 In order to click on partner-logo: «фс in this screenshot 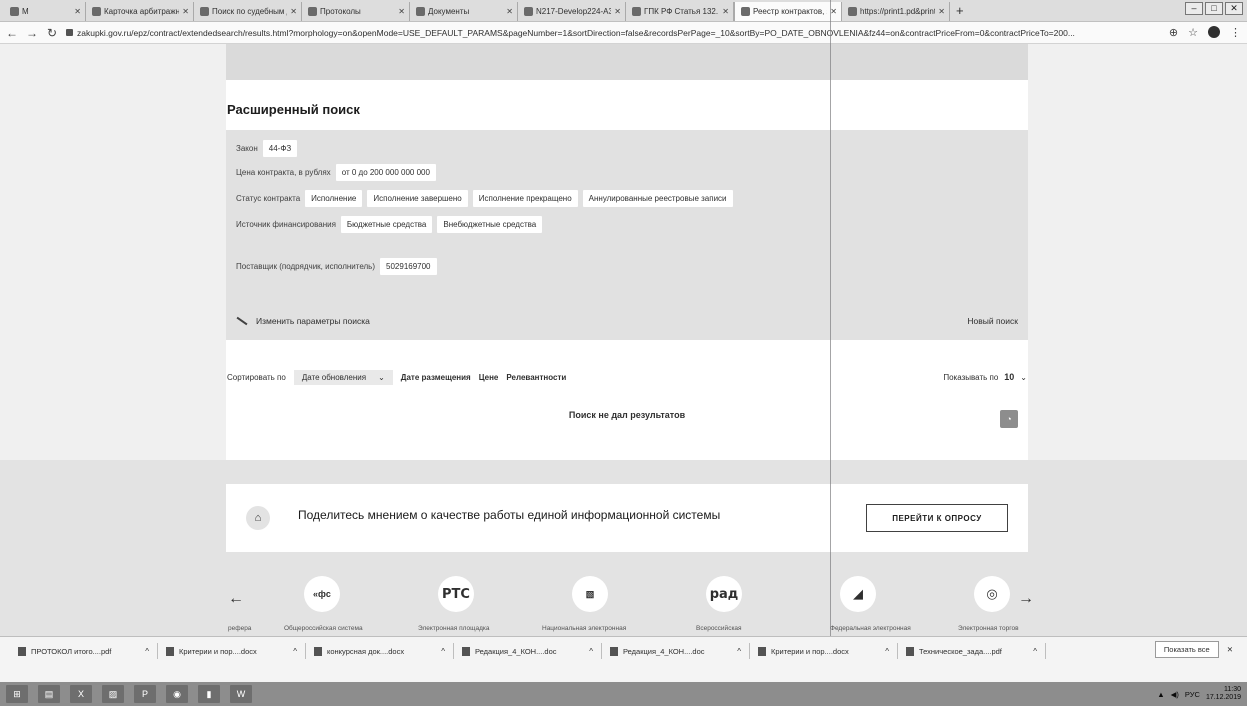, I will do `click(322, 594)`.